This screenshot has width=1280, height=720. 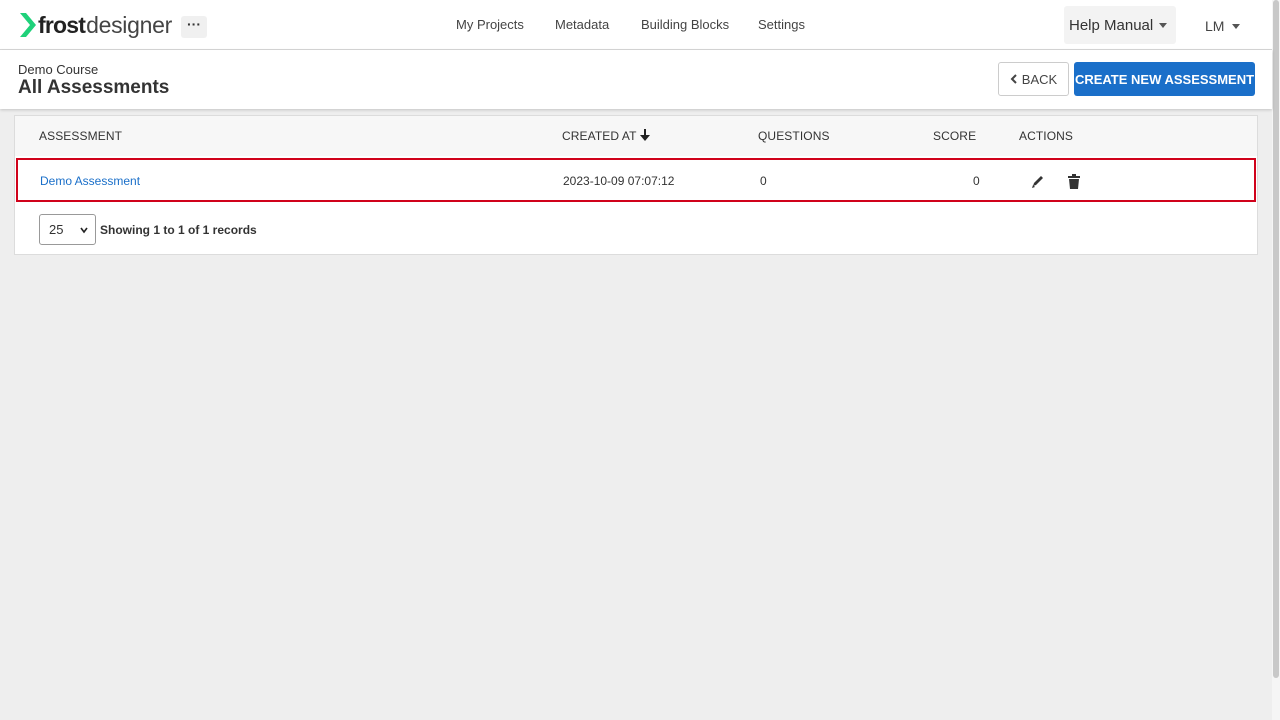 I want to click on back-button: BACK, so click(x=1033, y=79).